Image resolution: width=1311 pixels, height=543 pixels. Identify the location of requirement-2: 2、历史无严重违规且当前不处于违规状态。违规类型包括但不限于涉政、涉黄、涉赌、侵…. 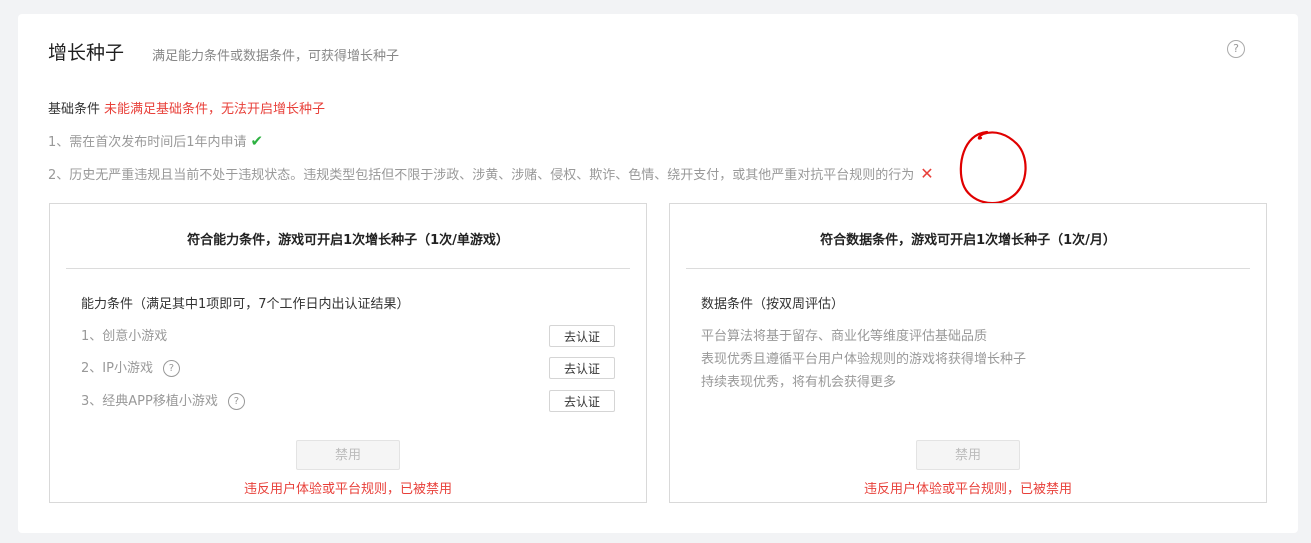
(491, 173).